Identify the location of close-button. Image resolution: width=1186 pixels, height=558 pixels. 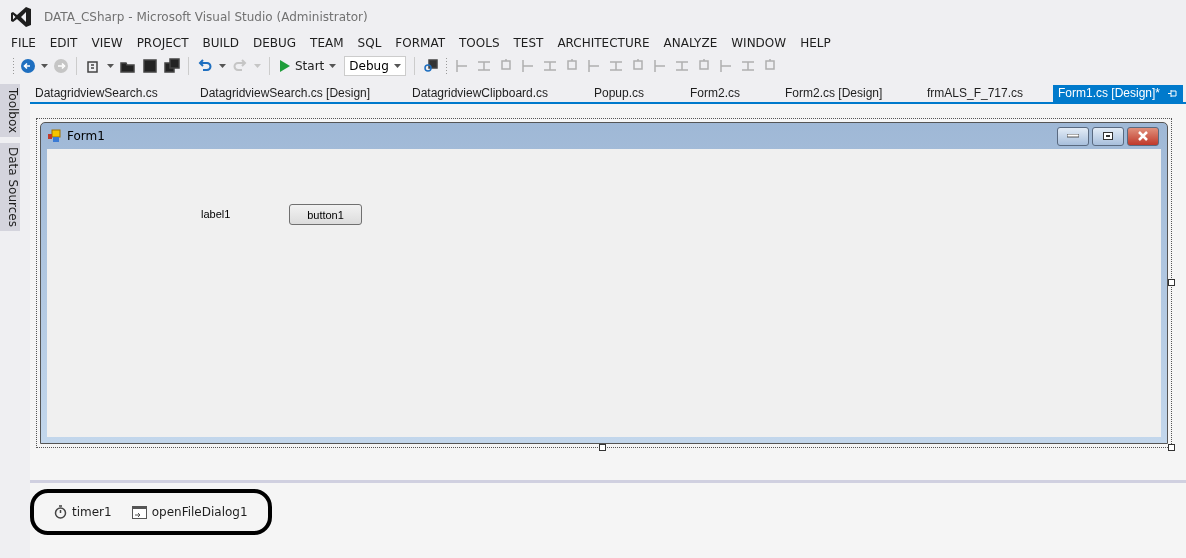
(1143, 136).